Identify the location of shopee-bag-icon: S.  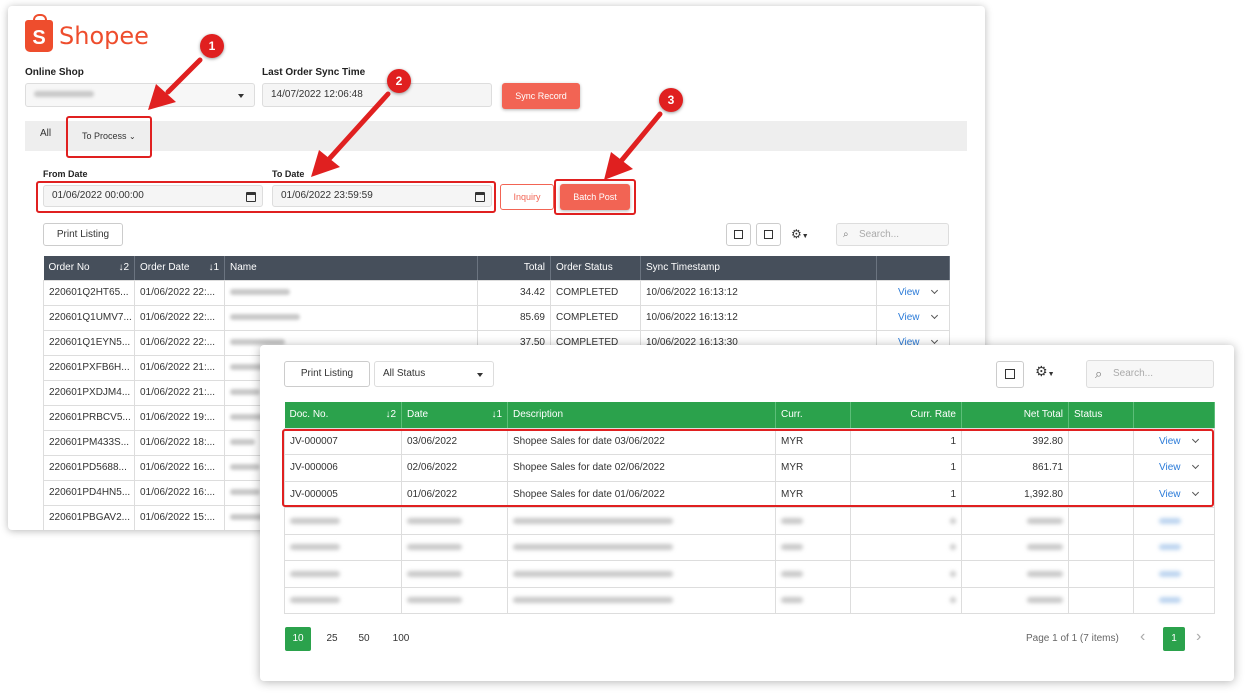
(39, 33).